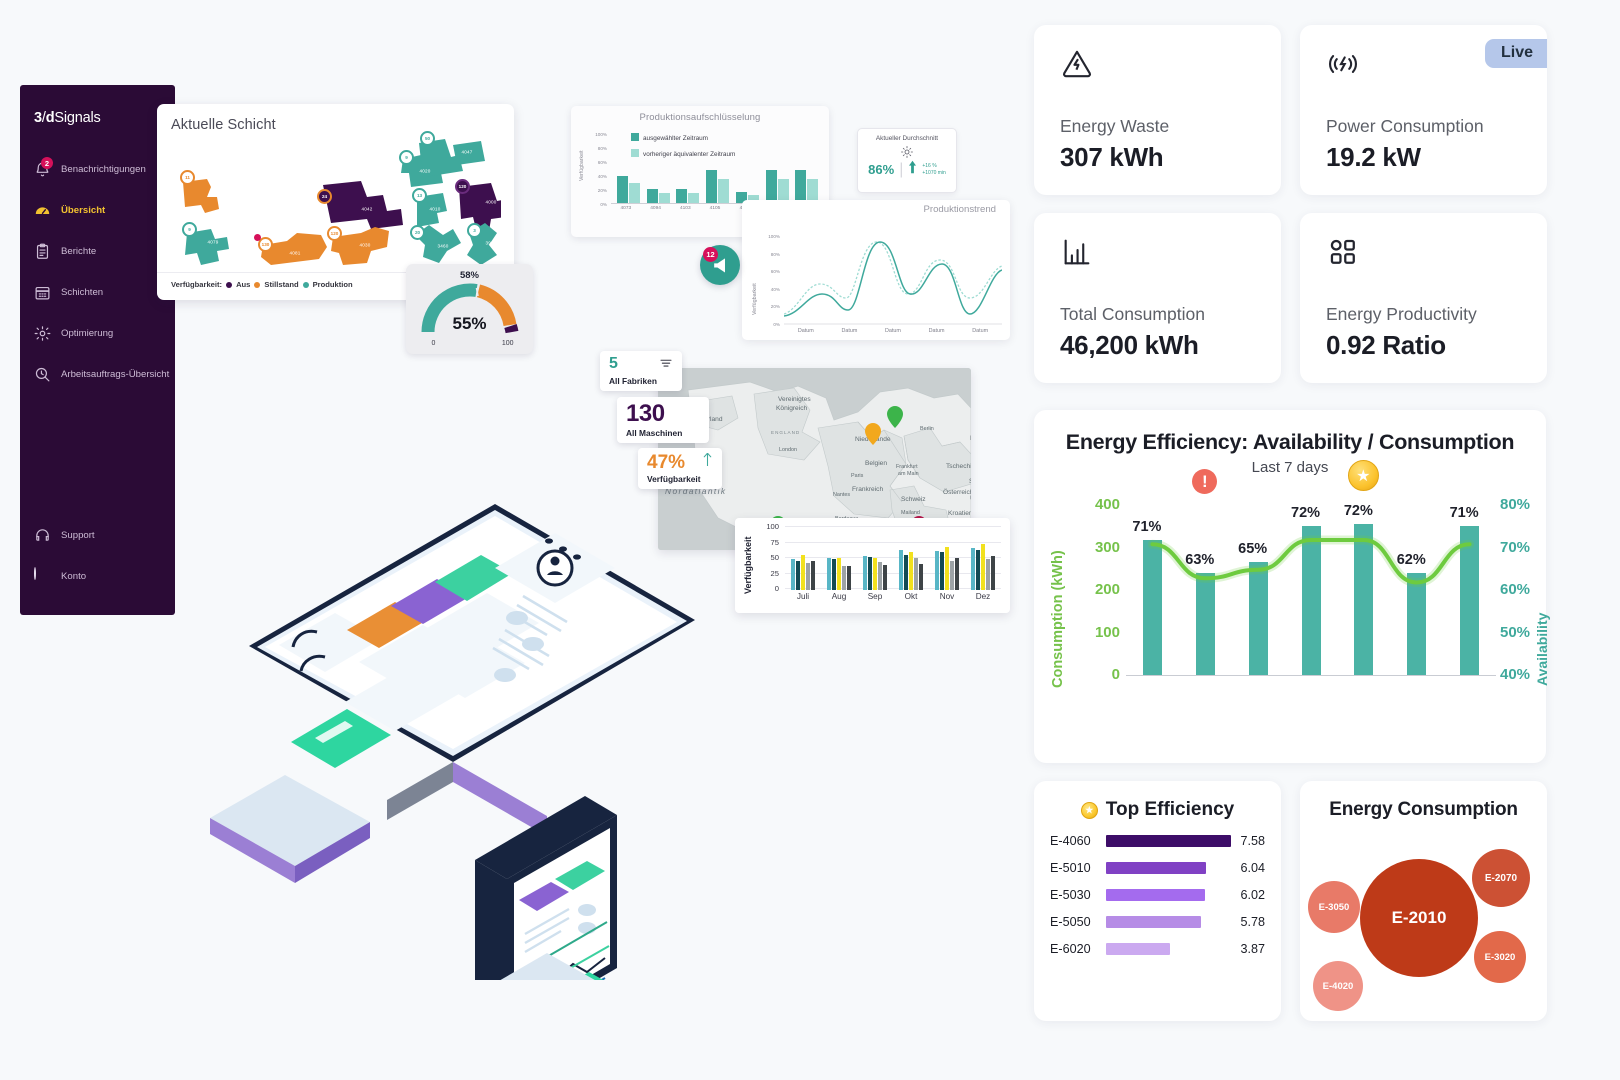 This screenshot has width=1620, height=1080. I want to click on sidebar-item-konto: Konto, so click(97, 576).